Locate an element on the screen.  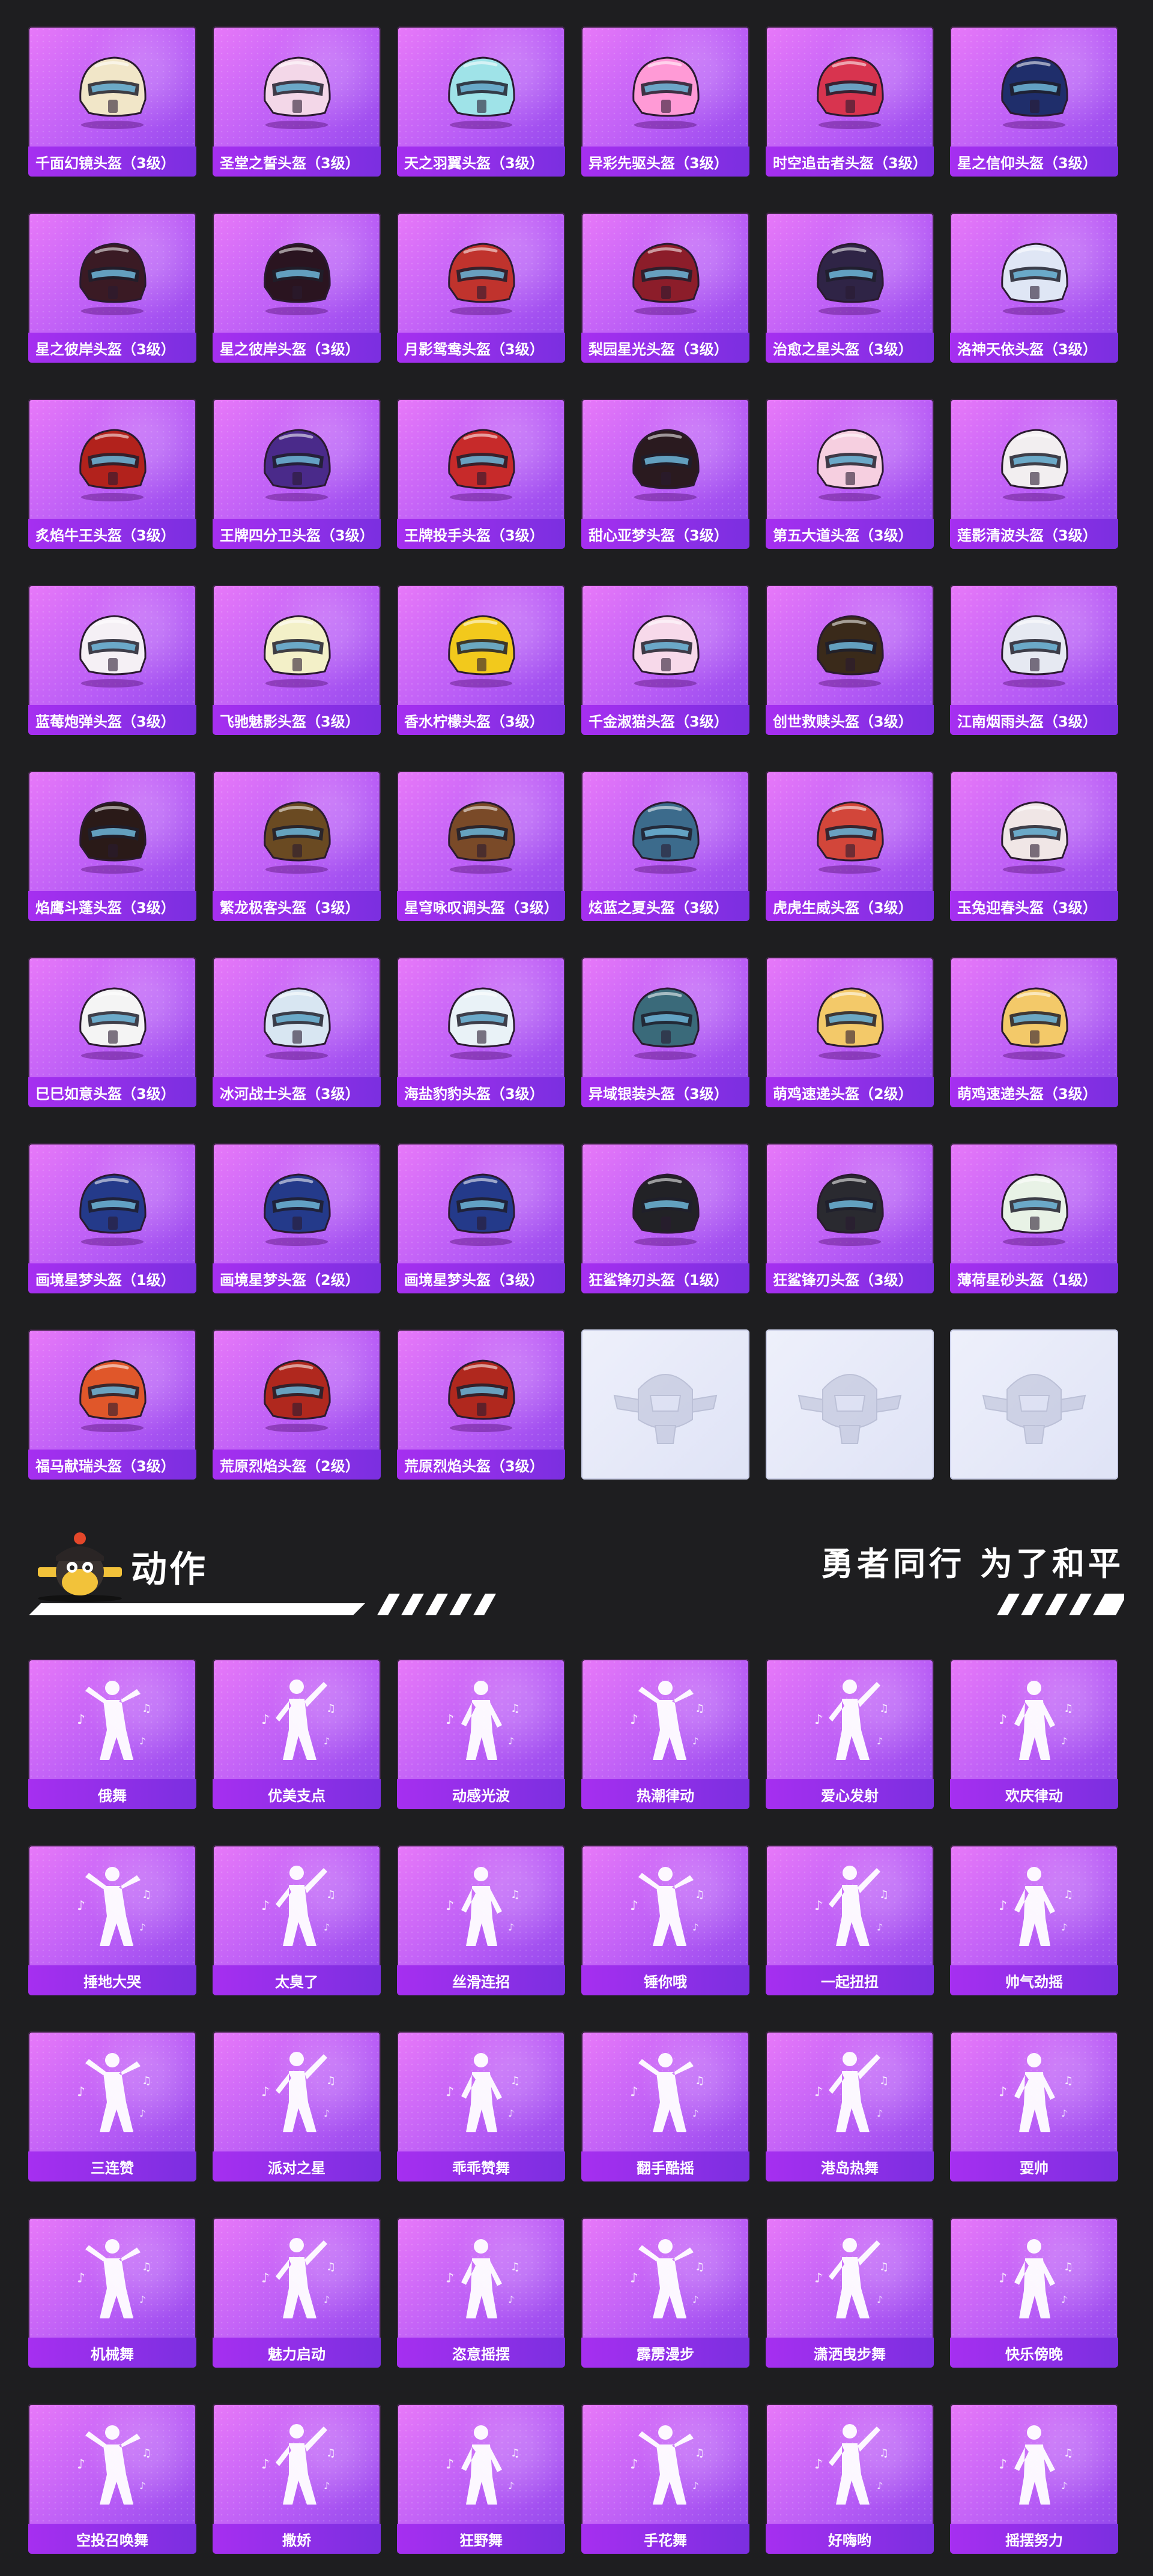
emote-card: ♪ ♫ ♪ 恣意摇摆 is located at coordinates (481, 2293).